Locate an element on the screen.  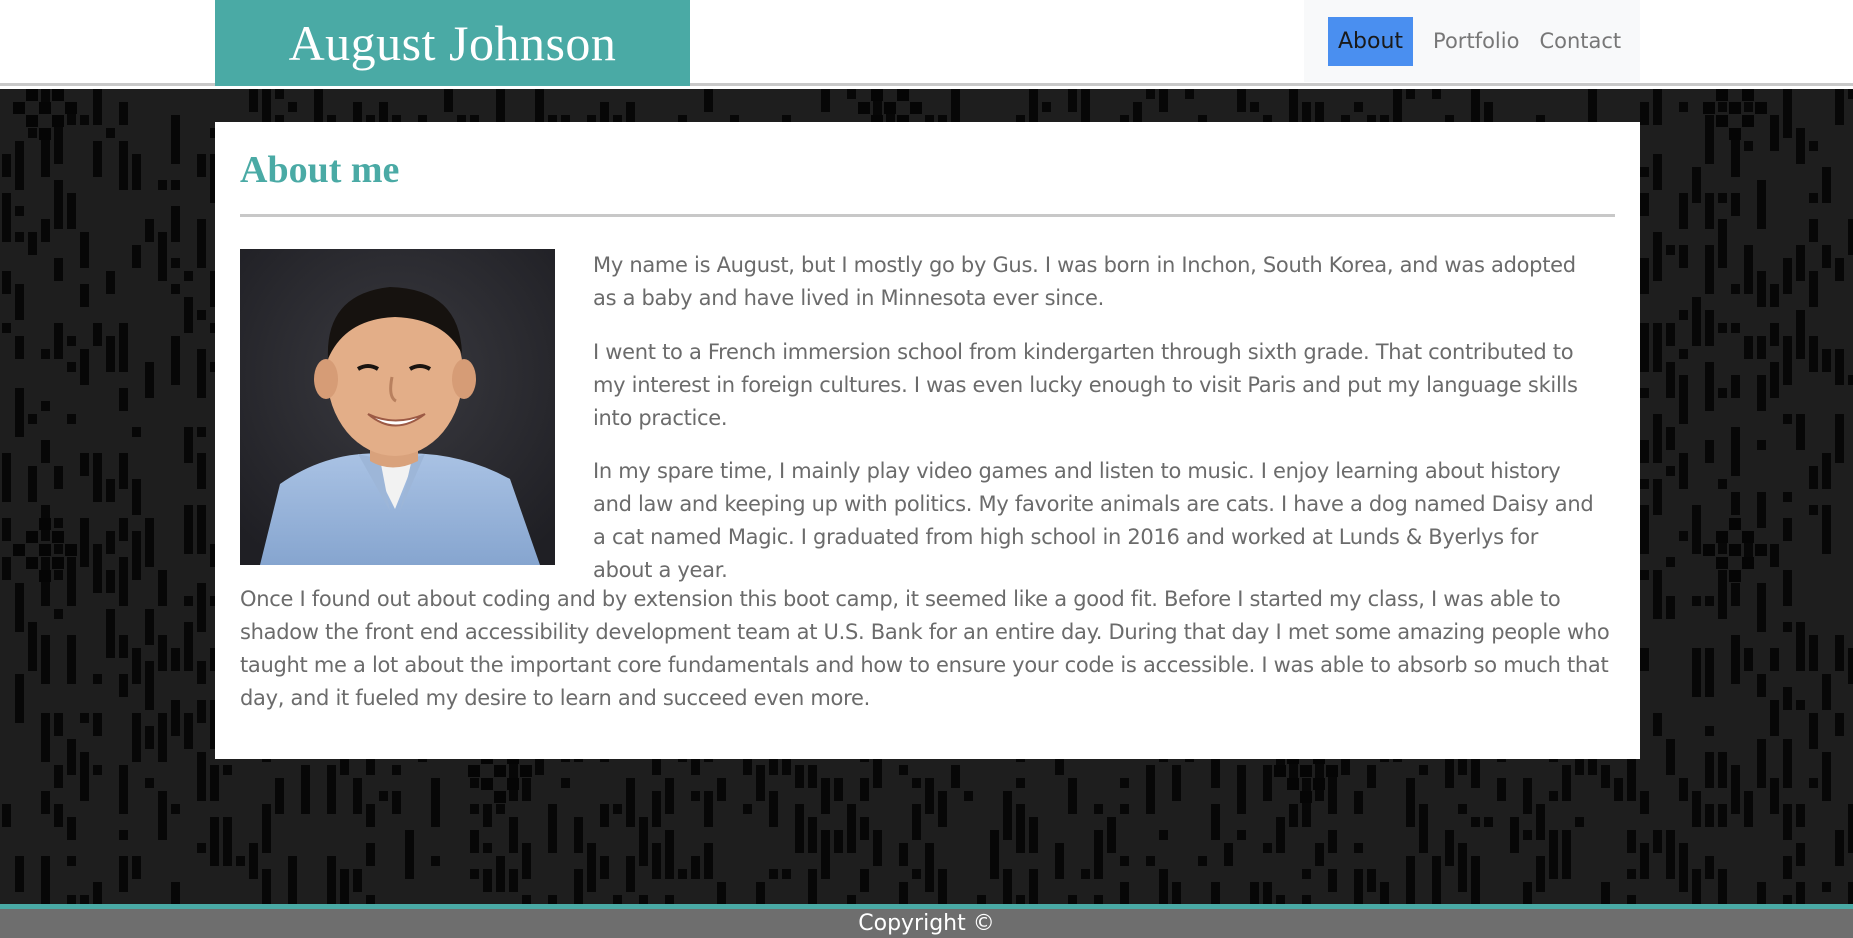
profile-photo is located at coordinates (397, 407).